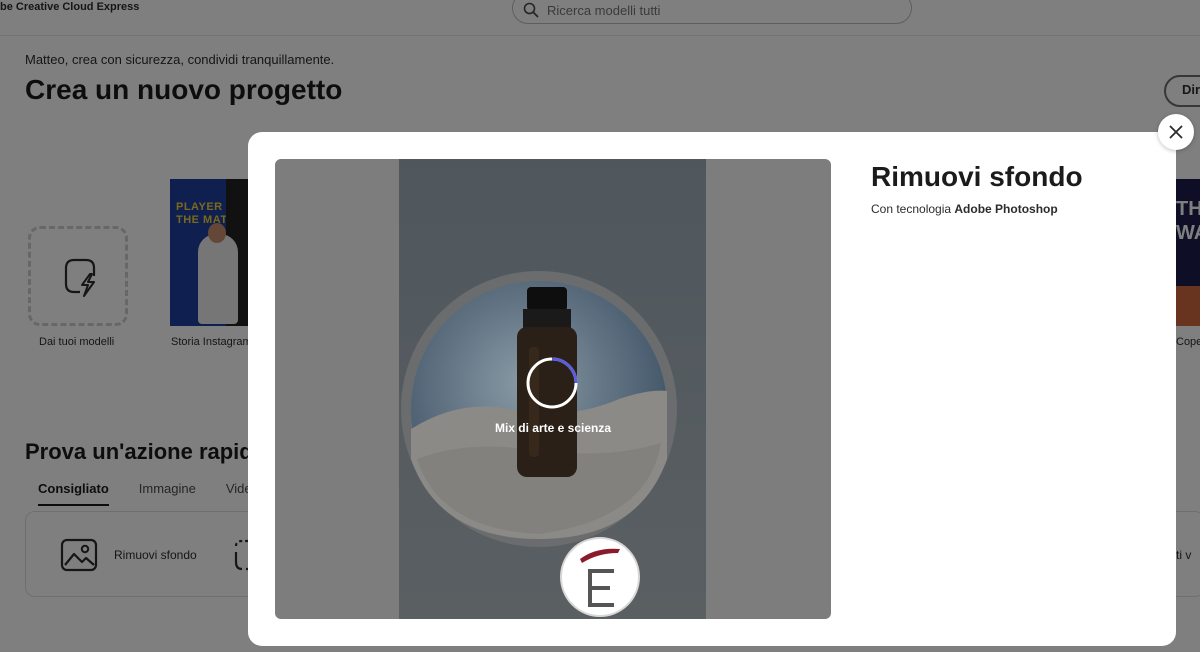  What do you see at coordinates (1006, 209) in the screenshot?
I see `subtitle-brand: Adobe Photoshop` at bounding box center [1006, 209].